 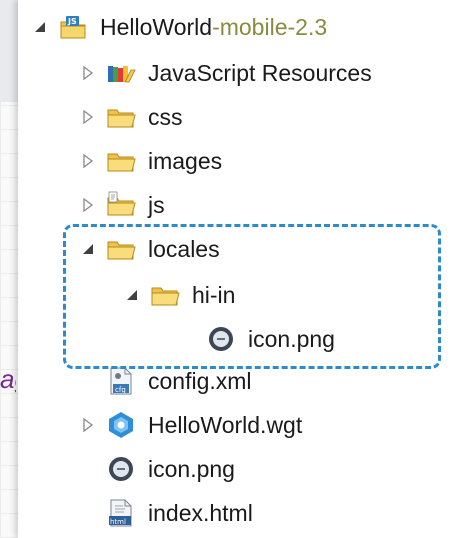 I want to click on tree-item-label: JavaScript Resources, so click(x=260, y=72).